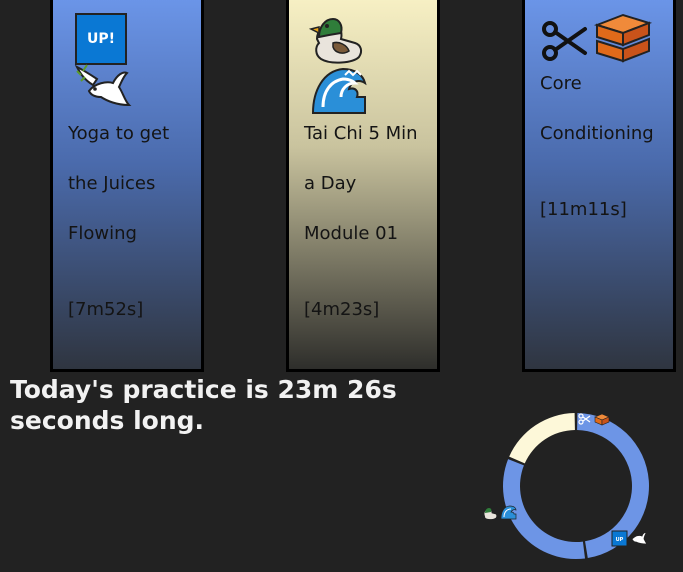  I want to click on card-title-line: Tai Chi 5 Min, so click(361, 133).